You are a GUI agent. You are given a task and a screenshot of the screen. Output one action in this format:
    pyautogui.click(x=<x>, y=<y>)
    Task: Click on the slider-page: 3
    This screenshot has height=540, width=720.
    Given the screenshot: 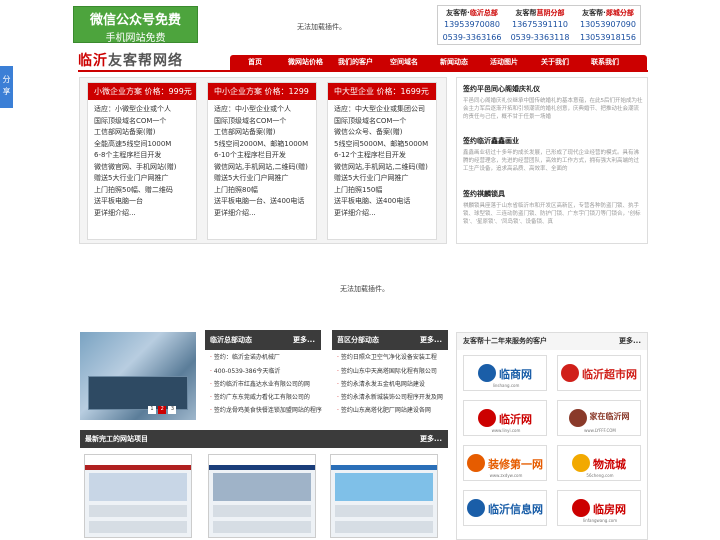 What is the action you would take?
    pyautogui.click(x=172, y=410)
    